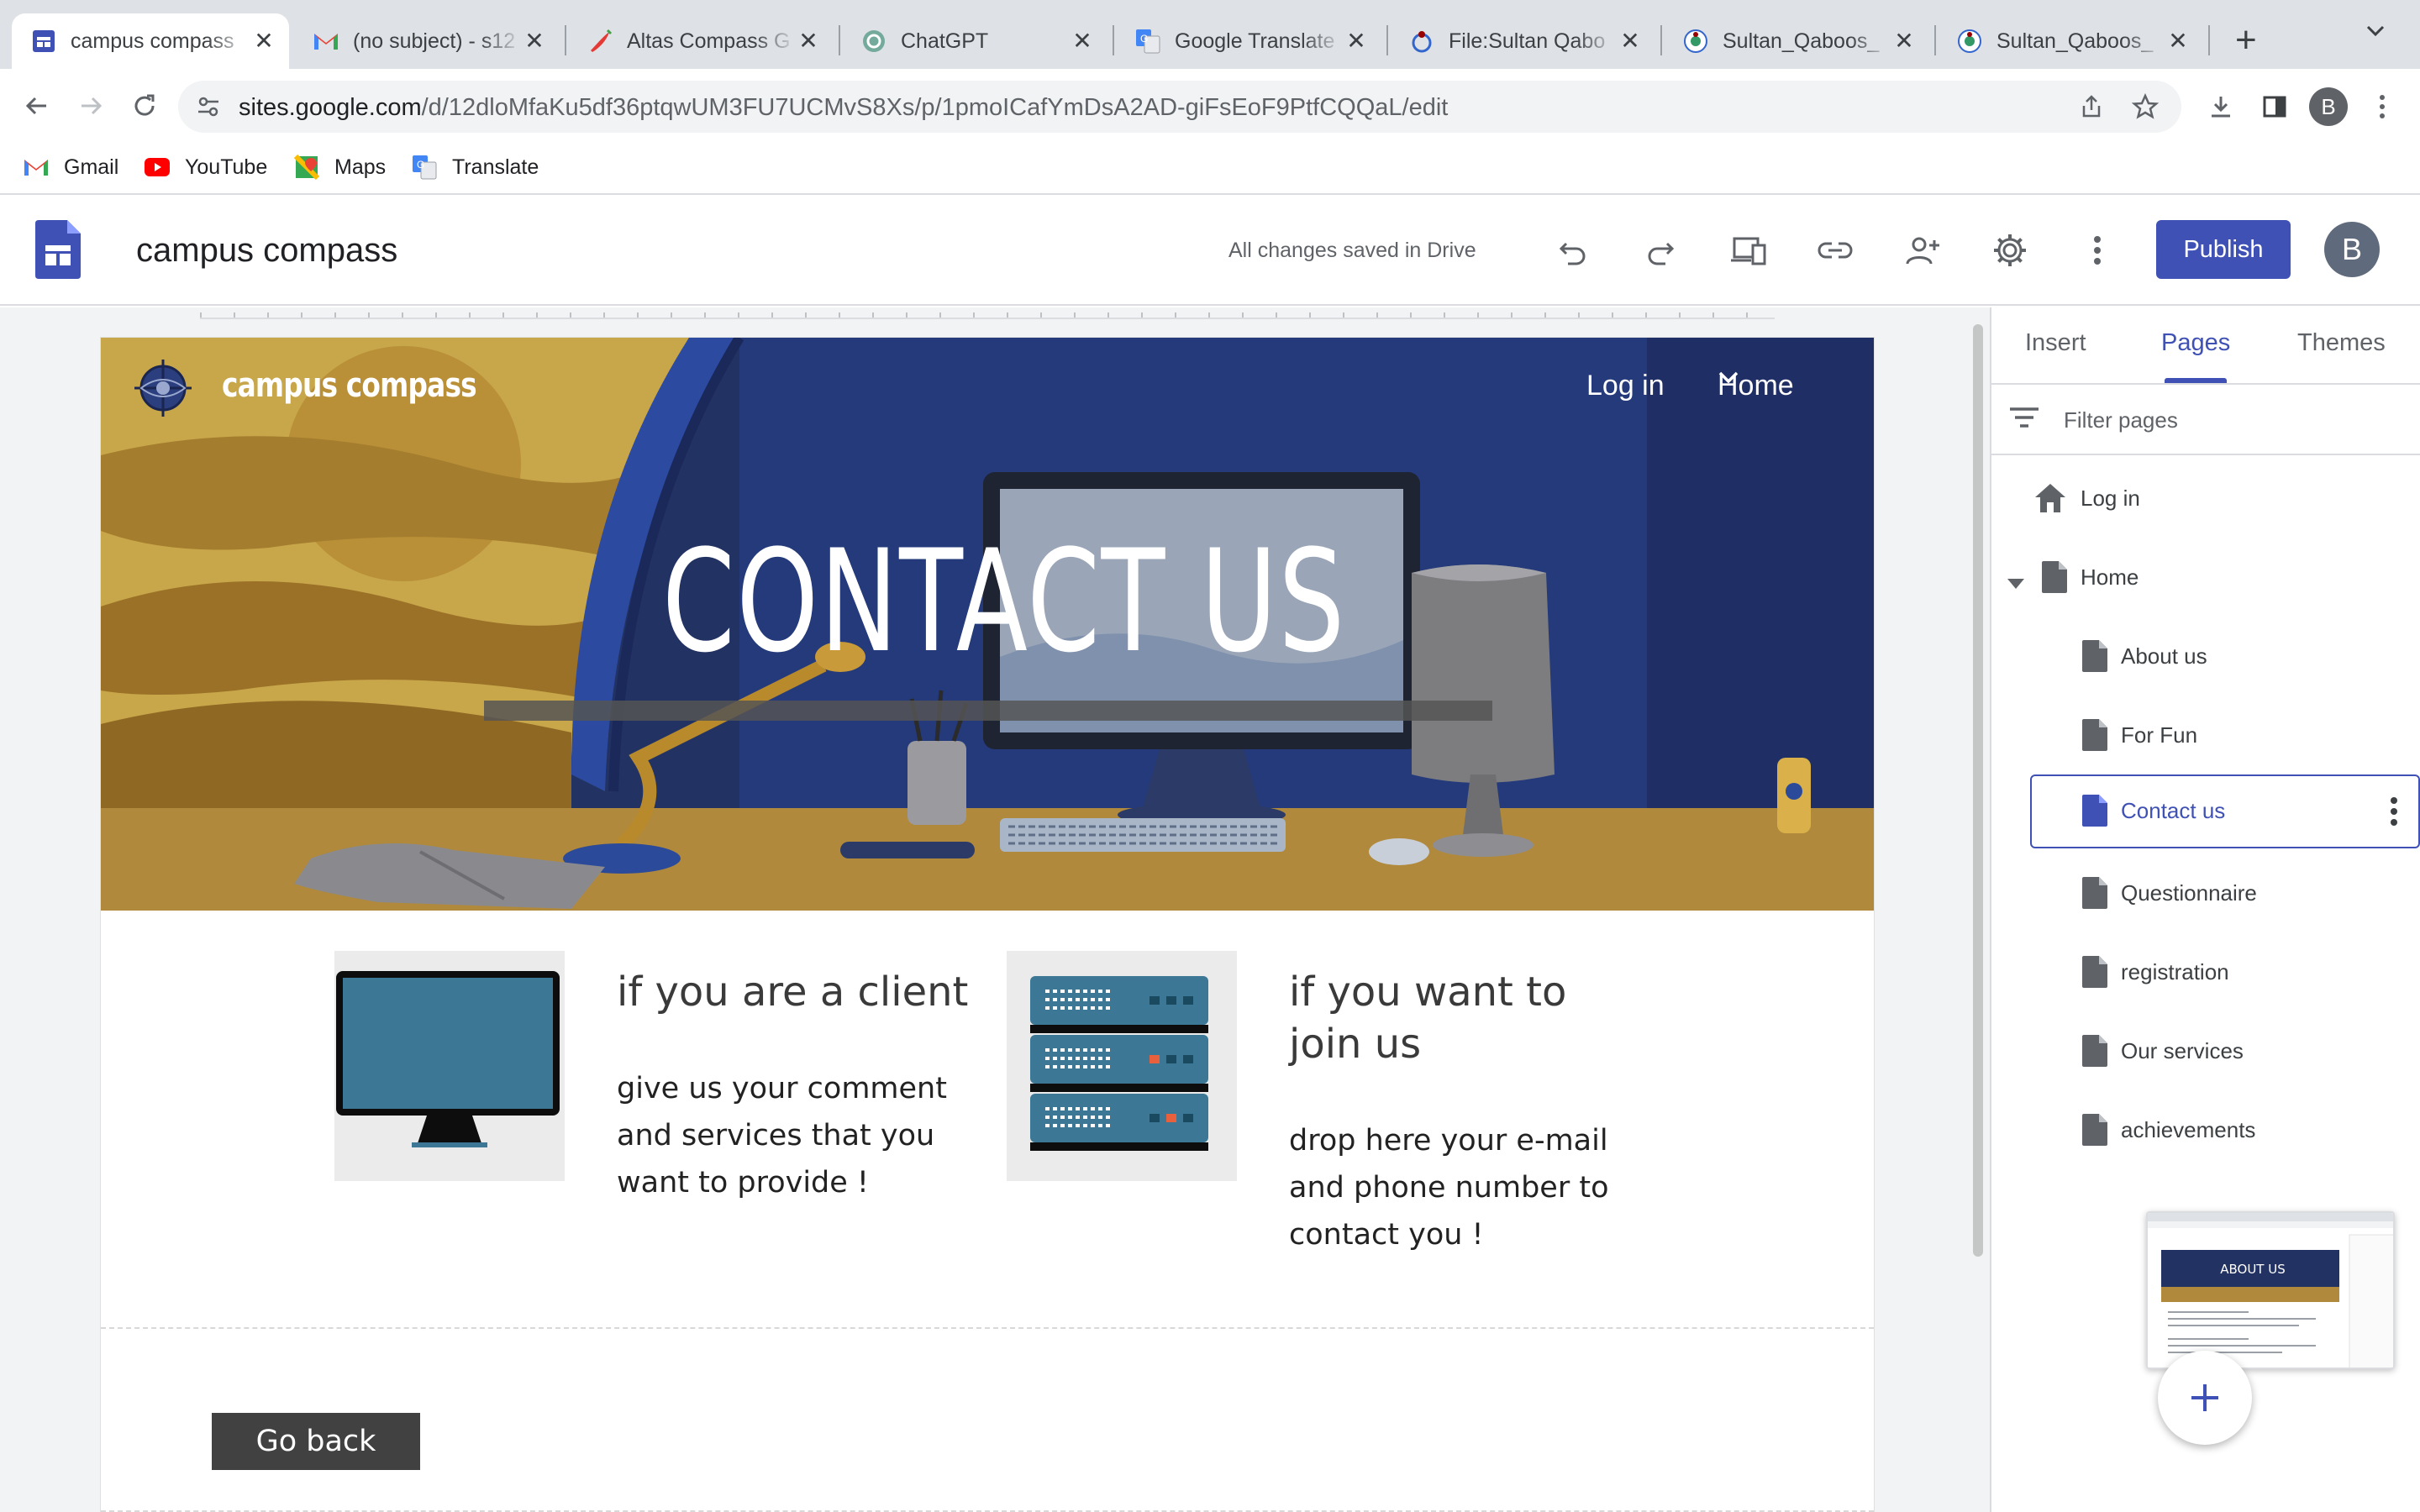  What do you see at coordinates (1797, 41) in the screenshot?
I see `browser-tab-wikipedia-1: Sultan_Qaboos_ ✕` at bounding box center [1797, 41].